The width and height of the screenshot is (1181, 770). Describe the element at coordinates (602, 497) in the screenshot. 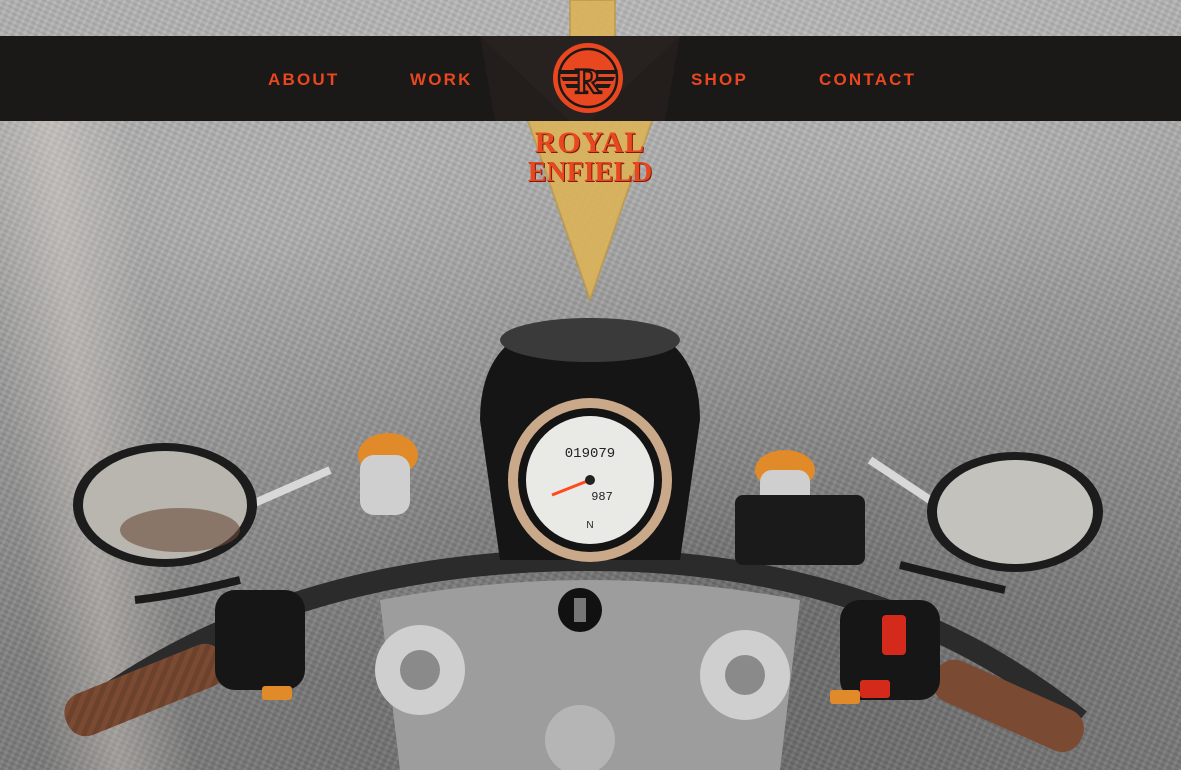

I see `trip-readout: 987` at that location.